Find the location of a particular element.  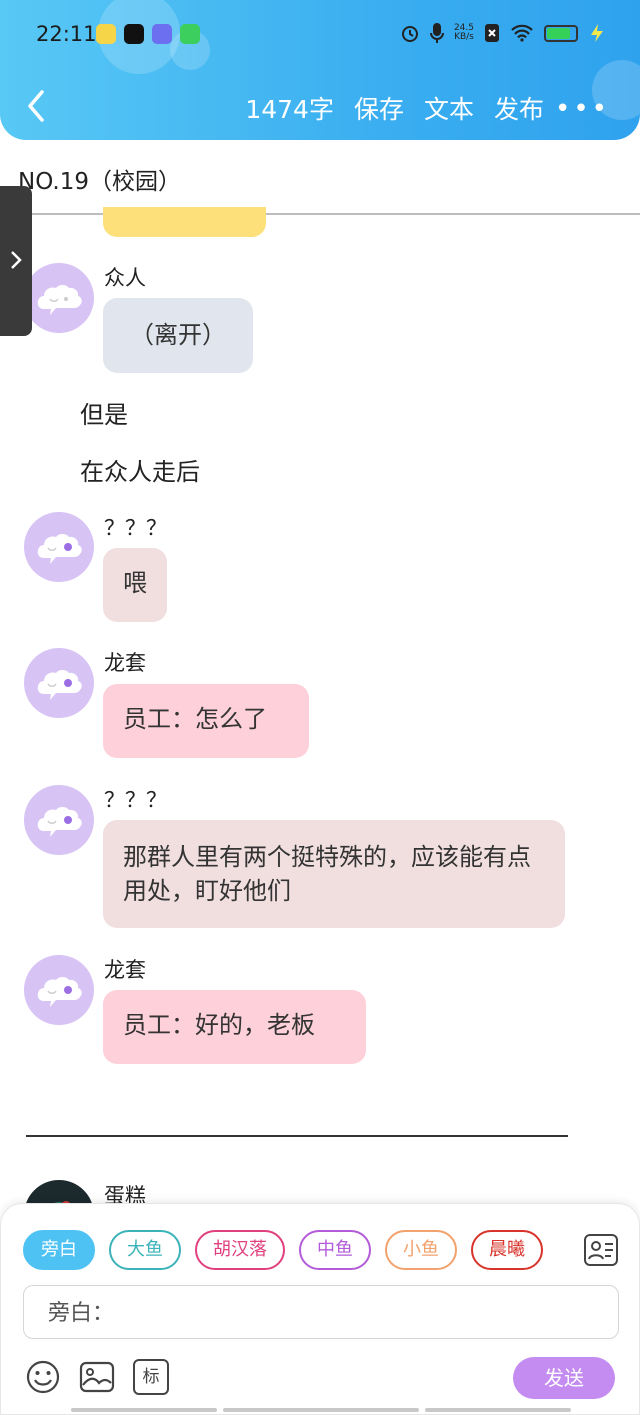

chevron-right-icon is located at coordinates (16, 260).